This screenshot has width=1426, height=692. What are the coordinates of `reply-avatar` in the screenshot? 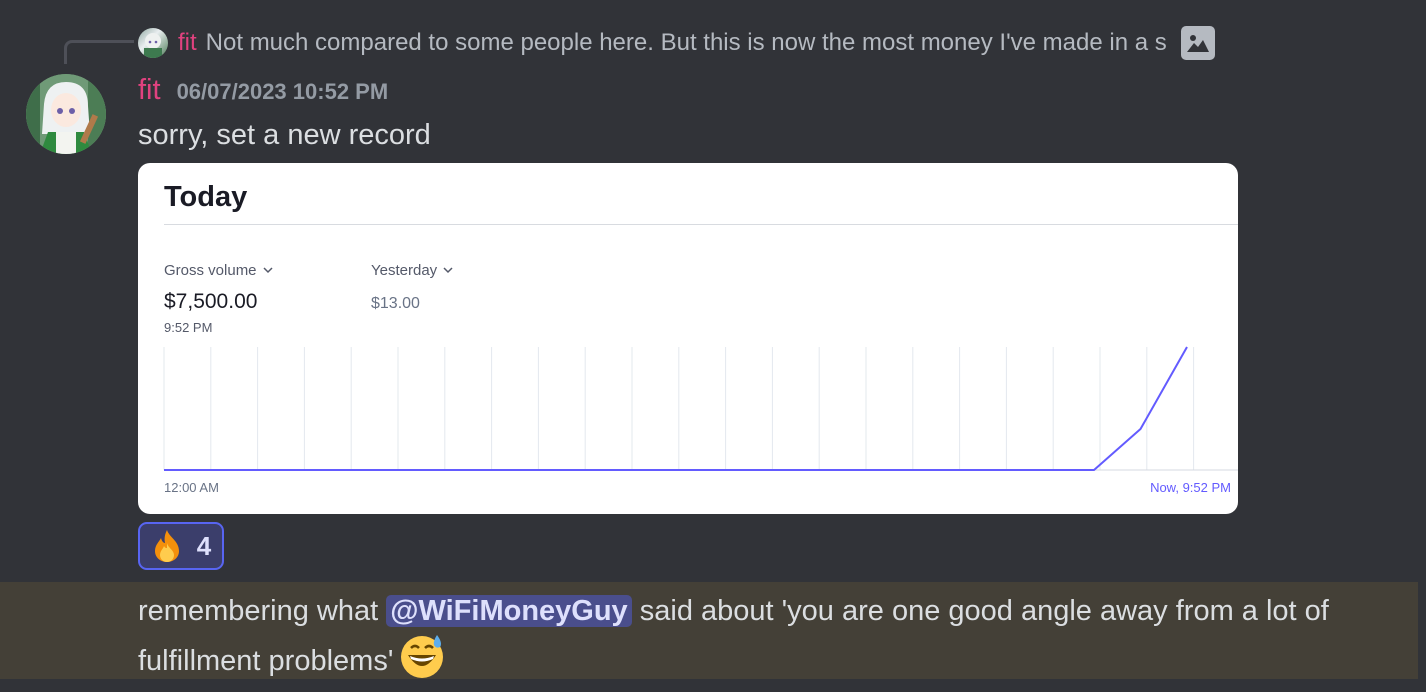 It's located at (153, 43).